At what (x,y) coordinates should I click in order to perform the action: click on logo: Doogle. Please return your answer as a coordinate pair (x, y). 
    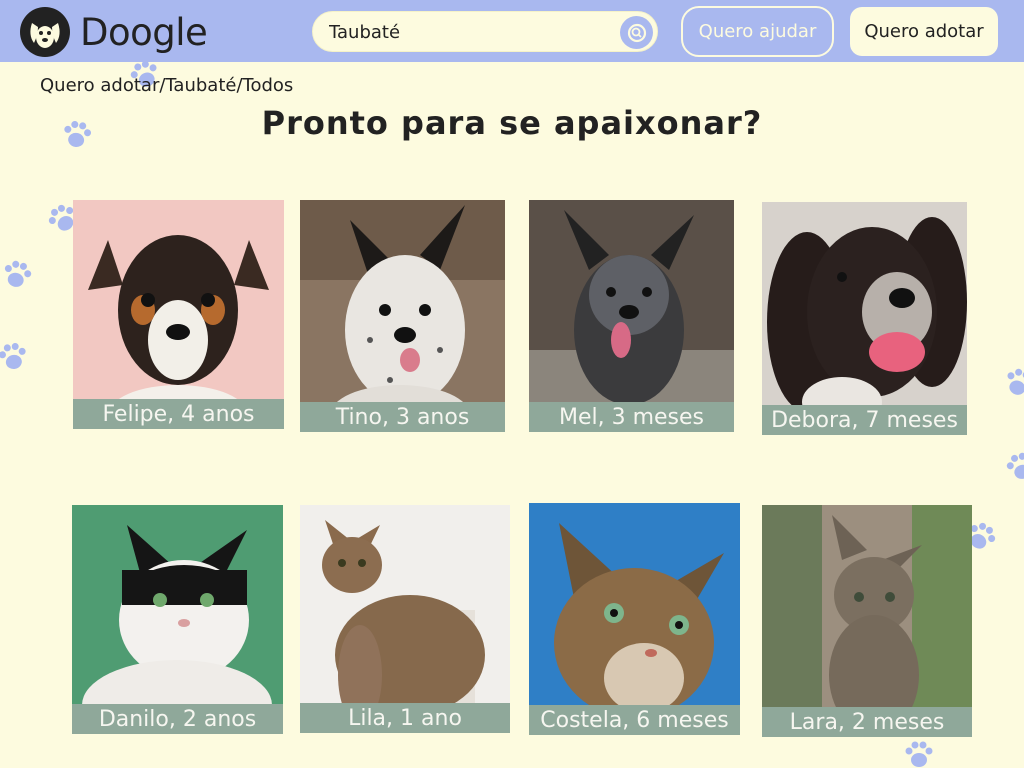
    Looking at the image, I should click on (113, 32).